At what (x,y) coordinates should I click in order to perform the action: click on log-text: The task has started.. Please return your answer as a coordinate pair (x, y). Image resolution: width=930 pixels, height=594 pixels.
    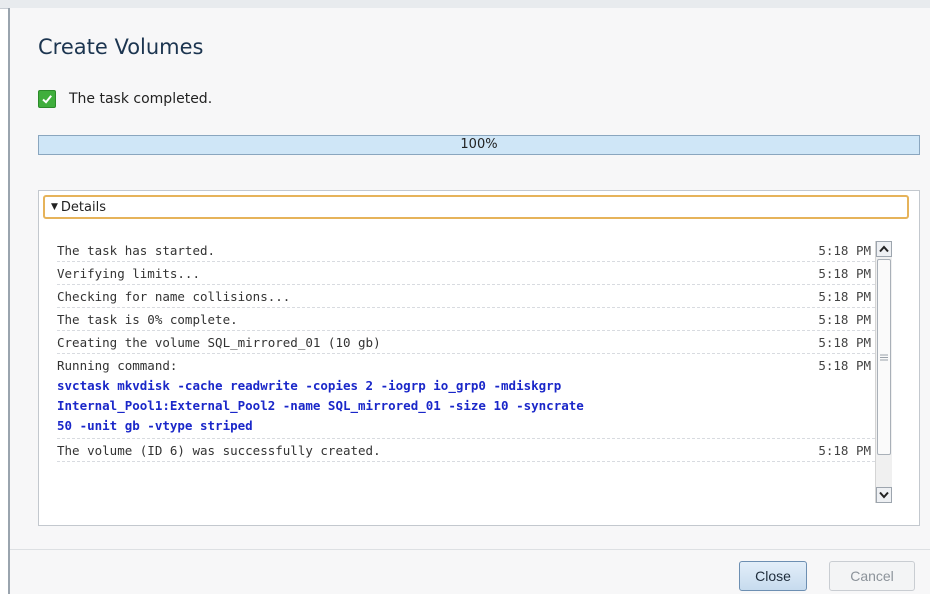
    Looking at the image, I should click on (136, 250).